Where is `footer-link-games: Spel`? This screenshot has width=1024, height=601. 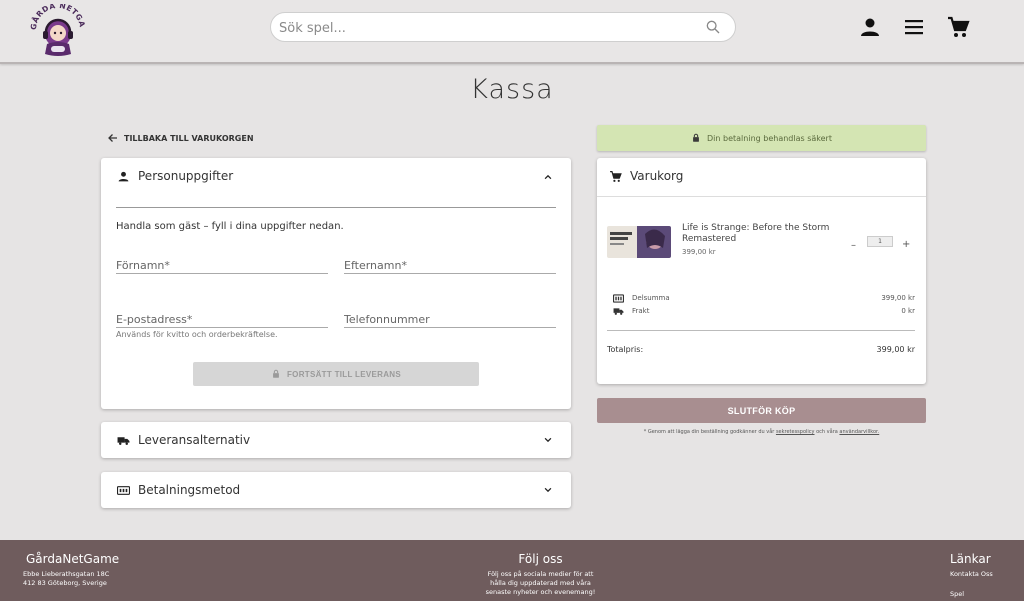
footer-link-games: Spel is located at coordinates (957, 594).